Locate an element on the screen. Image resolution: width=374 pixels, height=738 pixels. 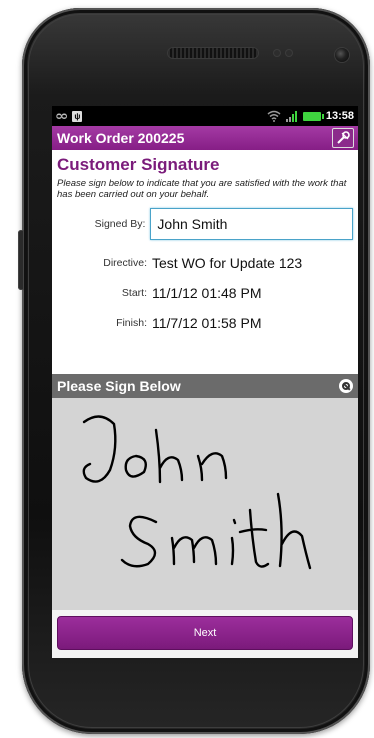
status-clock: 13:58 is located at coordinates (339, 116).